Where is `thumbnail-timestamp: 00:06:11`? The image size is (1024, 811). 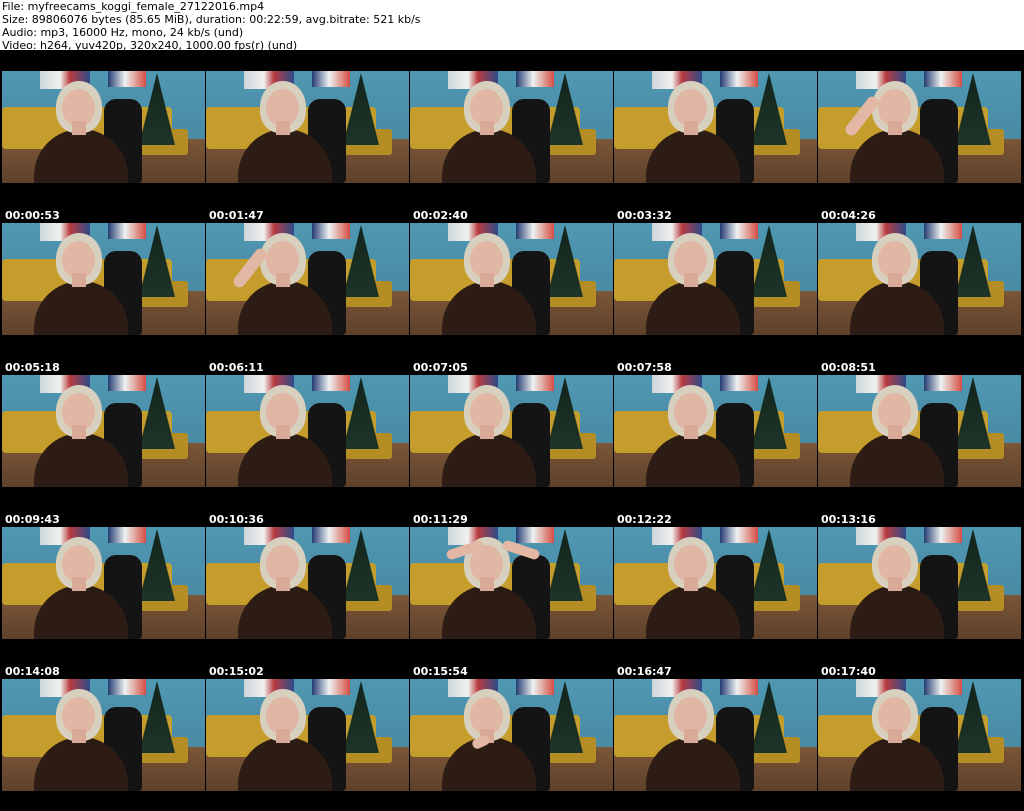
thumbnail-timestamp: 00:06:11 is located at coordinates (236, 367).